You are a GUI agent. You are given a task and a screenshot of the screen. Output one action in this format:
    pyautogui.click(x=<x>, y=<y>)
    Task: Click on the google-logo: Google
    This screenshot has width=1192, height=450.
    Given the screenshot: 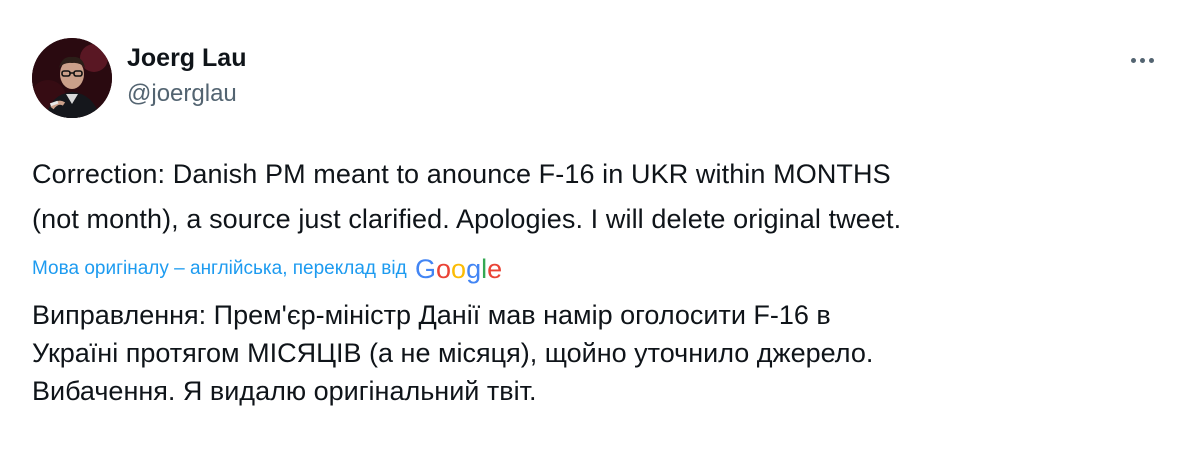 What is the action you would take?
    pyautogui.click(x=464, y=269)
    